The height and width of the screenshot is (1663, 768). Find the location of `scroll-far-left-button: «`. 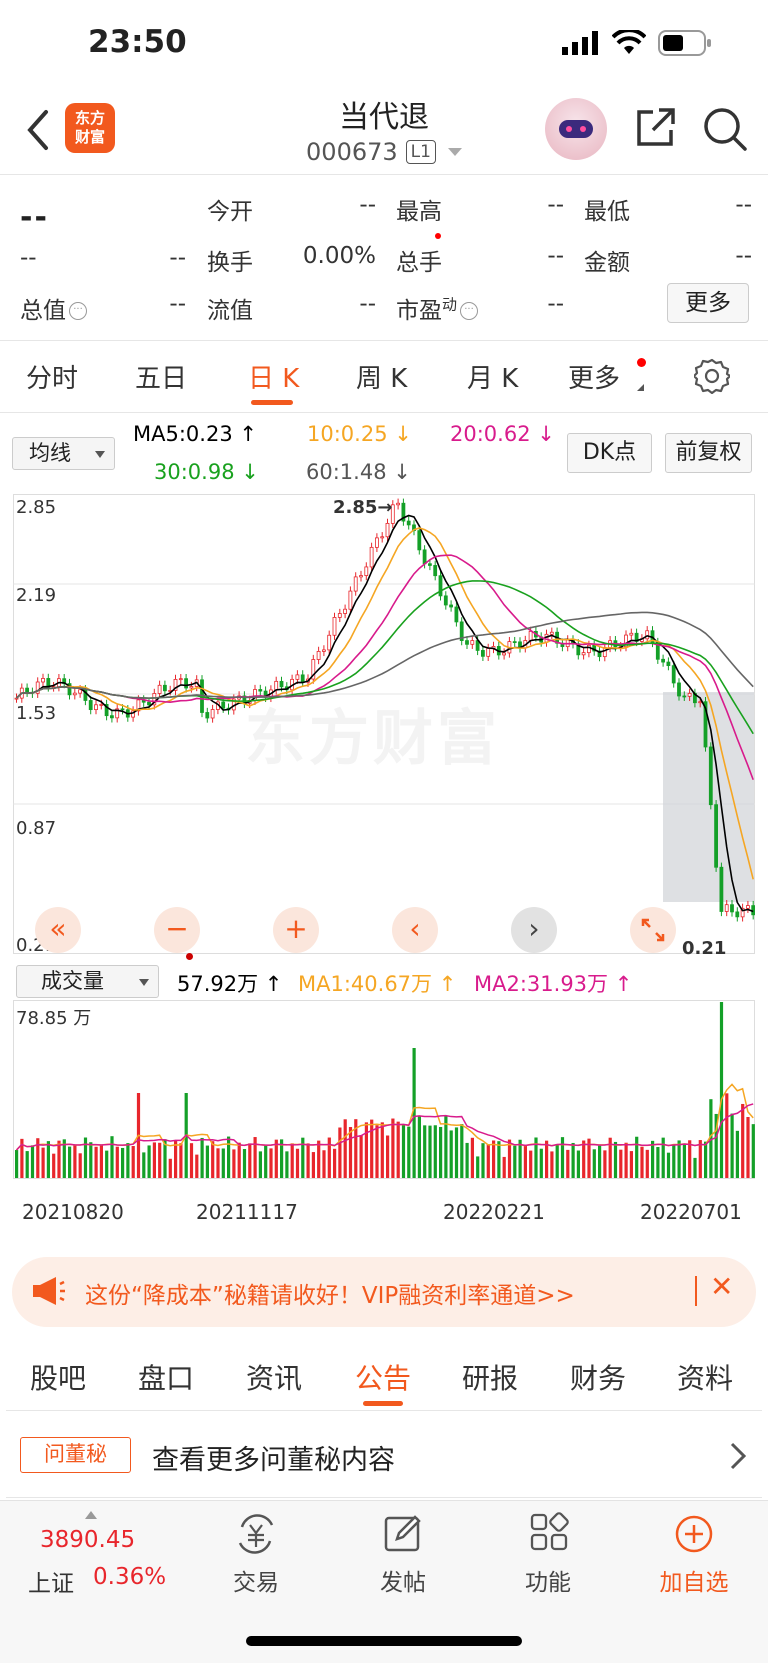

scroll-far-left-button: « is located at coordinates (58, 930).